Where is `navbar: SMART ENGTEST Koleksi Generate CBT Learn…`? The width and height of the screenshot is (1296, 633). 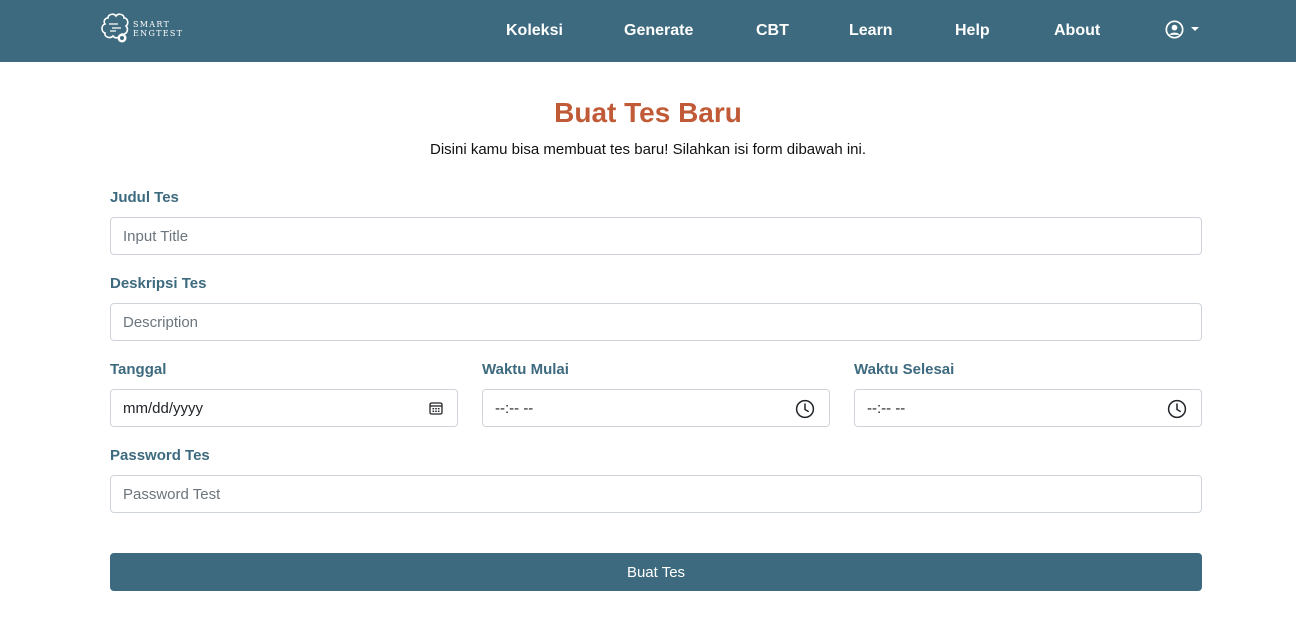 navbar: SMART ENGTEST Koleksi Generate CBT Learn… is located at coordinates (648, 31).